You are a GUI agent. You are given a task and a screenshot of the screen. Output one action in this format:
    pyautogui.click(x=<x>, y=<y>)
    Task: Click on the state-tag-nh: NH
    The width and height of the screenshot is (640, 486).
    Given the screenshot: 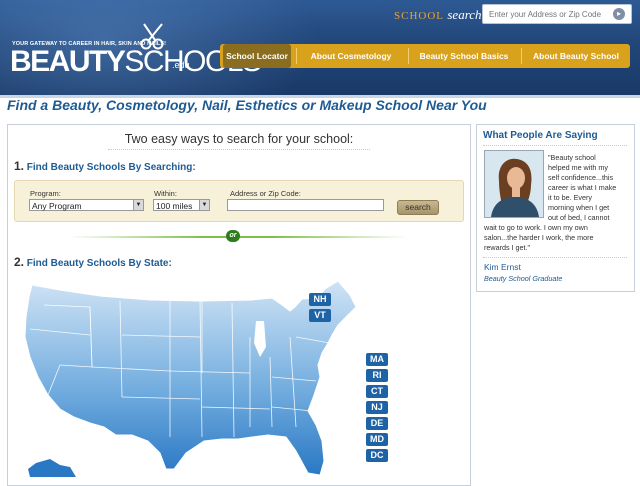 What is the action you would take?
    pyautogui.click(x=320, y=299)
    